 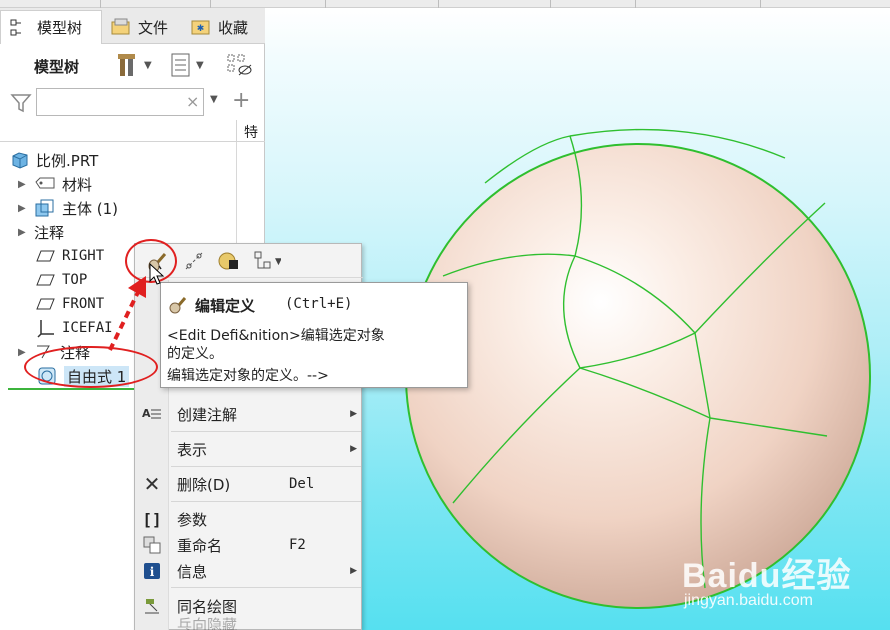 What do you see at coordinates (195, 354) in the screenshot?
I see `tooltip-description: 的定义。` at bounding box center [195, 354].